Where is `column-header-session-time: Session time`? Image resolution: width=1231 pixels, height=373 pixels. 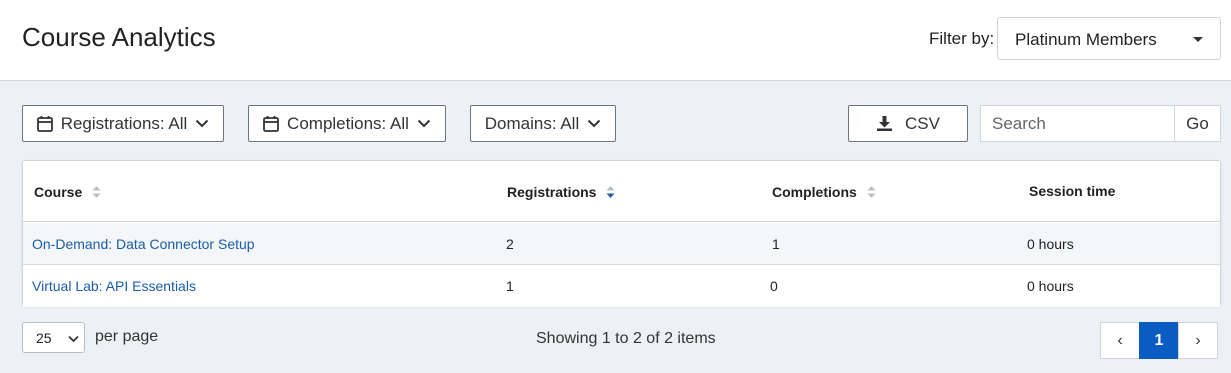
column-header-session-time: Session time is located at coordinates (1072, 191).